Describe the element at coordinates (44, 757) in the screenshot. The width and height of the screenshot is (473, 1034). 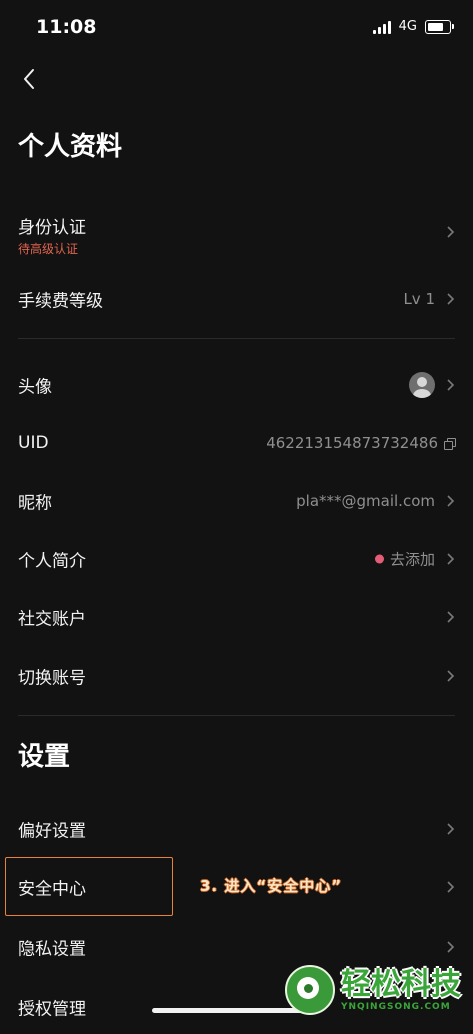
I see `settings-section-title: 设置` at that location.